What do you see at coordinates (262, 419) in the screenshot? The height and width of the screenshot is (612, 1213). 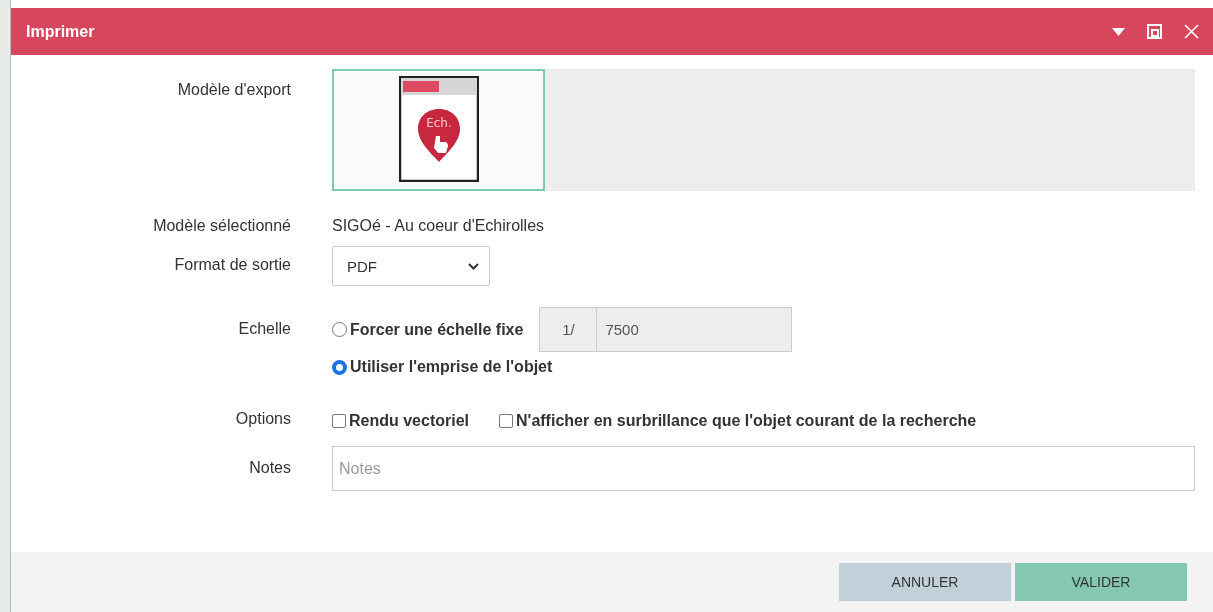 I see `field-label: Options` at bounding box center [262, 419].